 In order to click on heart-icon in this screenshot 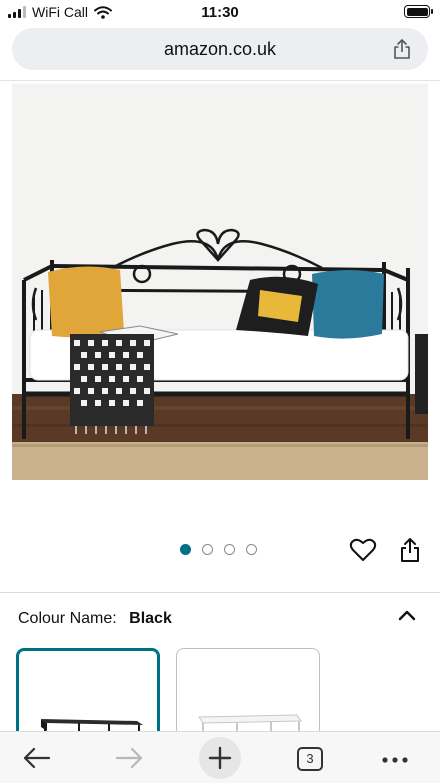, I will do `click(363, 550)`.